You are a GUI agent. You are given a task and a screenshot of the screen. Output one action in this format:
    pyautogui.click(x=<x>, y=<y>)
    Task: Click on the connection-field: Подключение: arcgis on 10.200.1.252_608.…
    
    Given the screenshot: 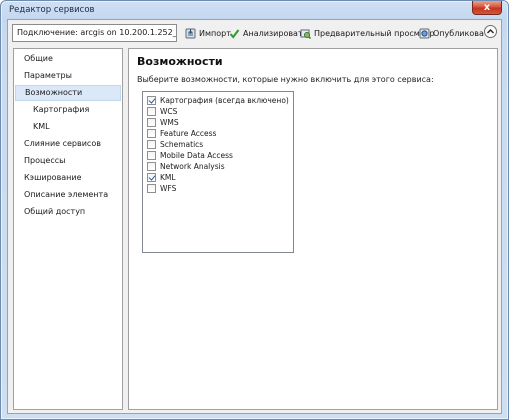 What is the action you would take?
    pyautogui.click(x=94, y=33)
    